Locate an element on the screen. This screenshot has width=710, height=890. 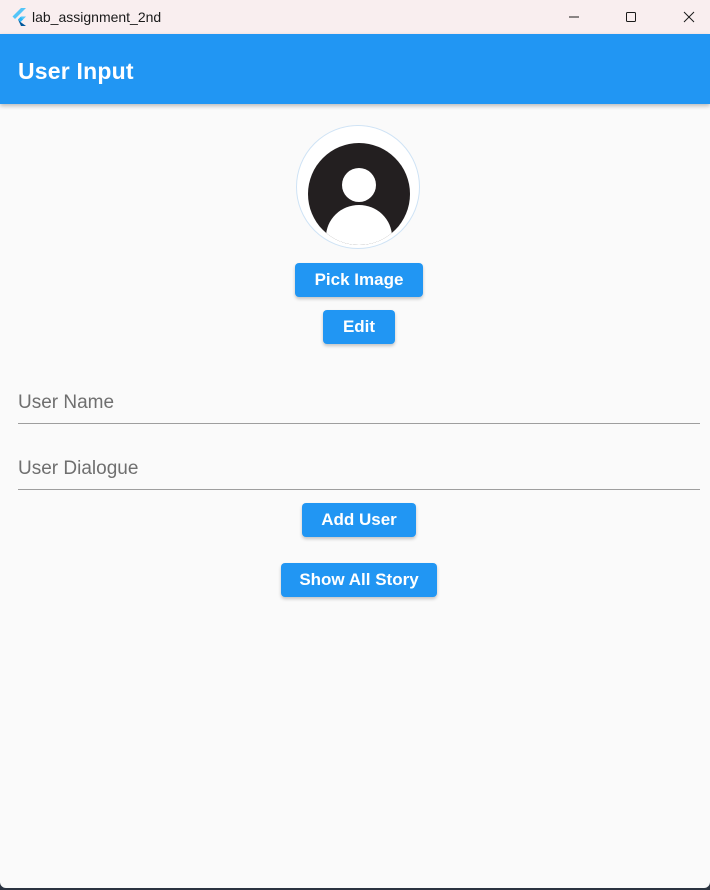
edit-button: Edit is located at coordinates (359, 327).